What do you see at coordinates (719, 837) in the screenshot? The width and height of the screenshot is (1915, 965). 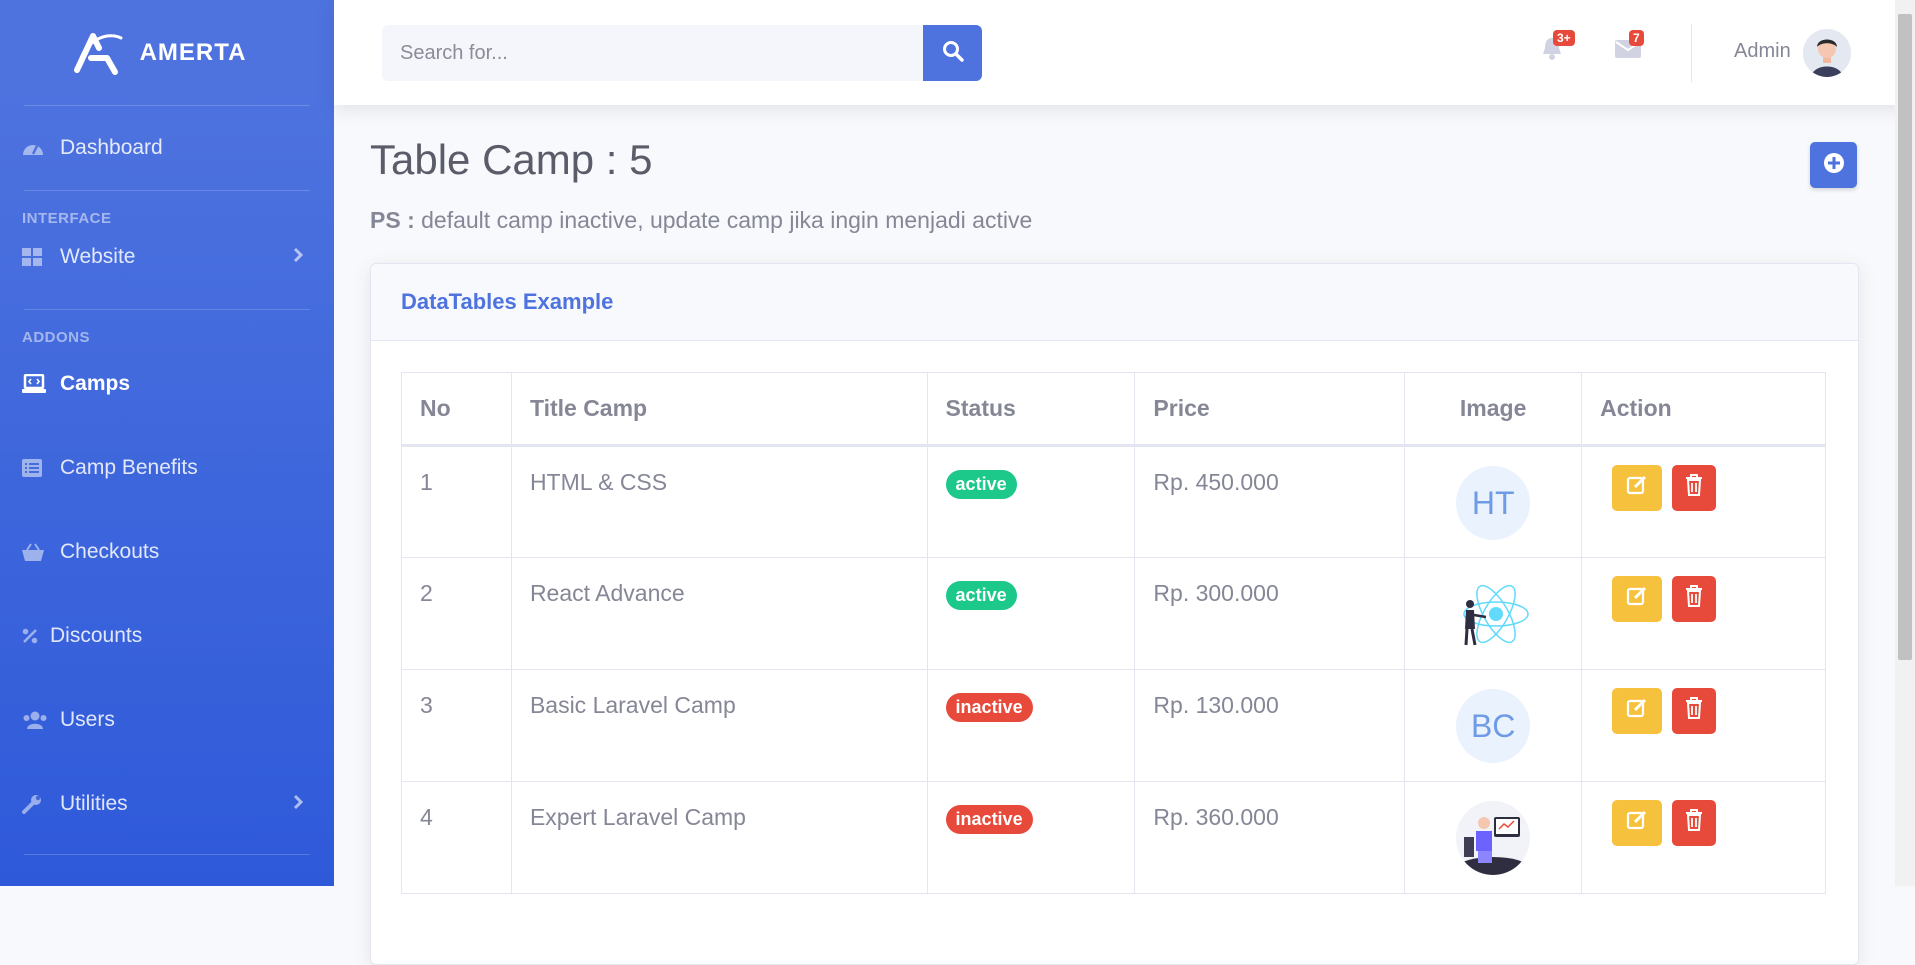 I see `cell-title: Expert Laravel Camp` at bounding box center [719, 837].